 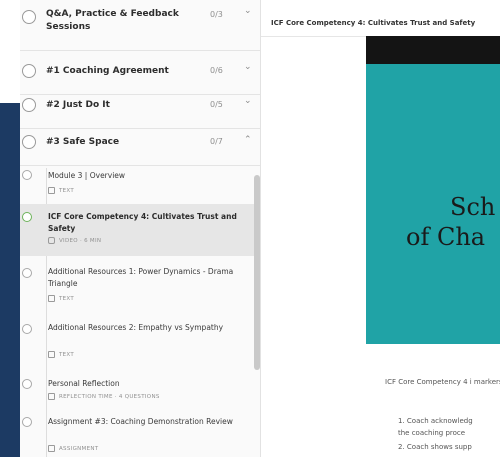 What do you see at coordinates (216, 14) in the screenshot?
I see `section-count: 0/3` at bounding box center [216, 14].